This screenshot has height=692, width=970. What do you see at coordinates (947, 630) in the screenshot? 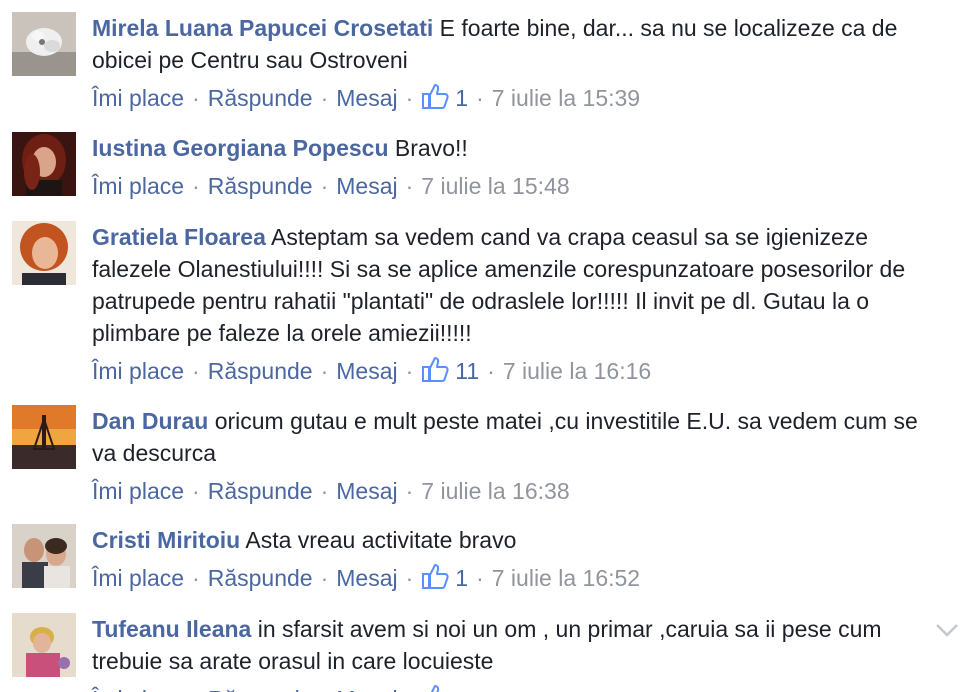
I see `chevron-down-icon` at bounding box center [947, 630].